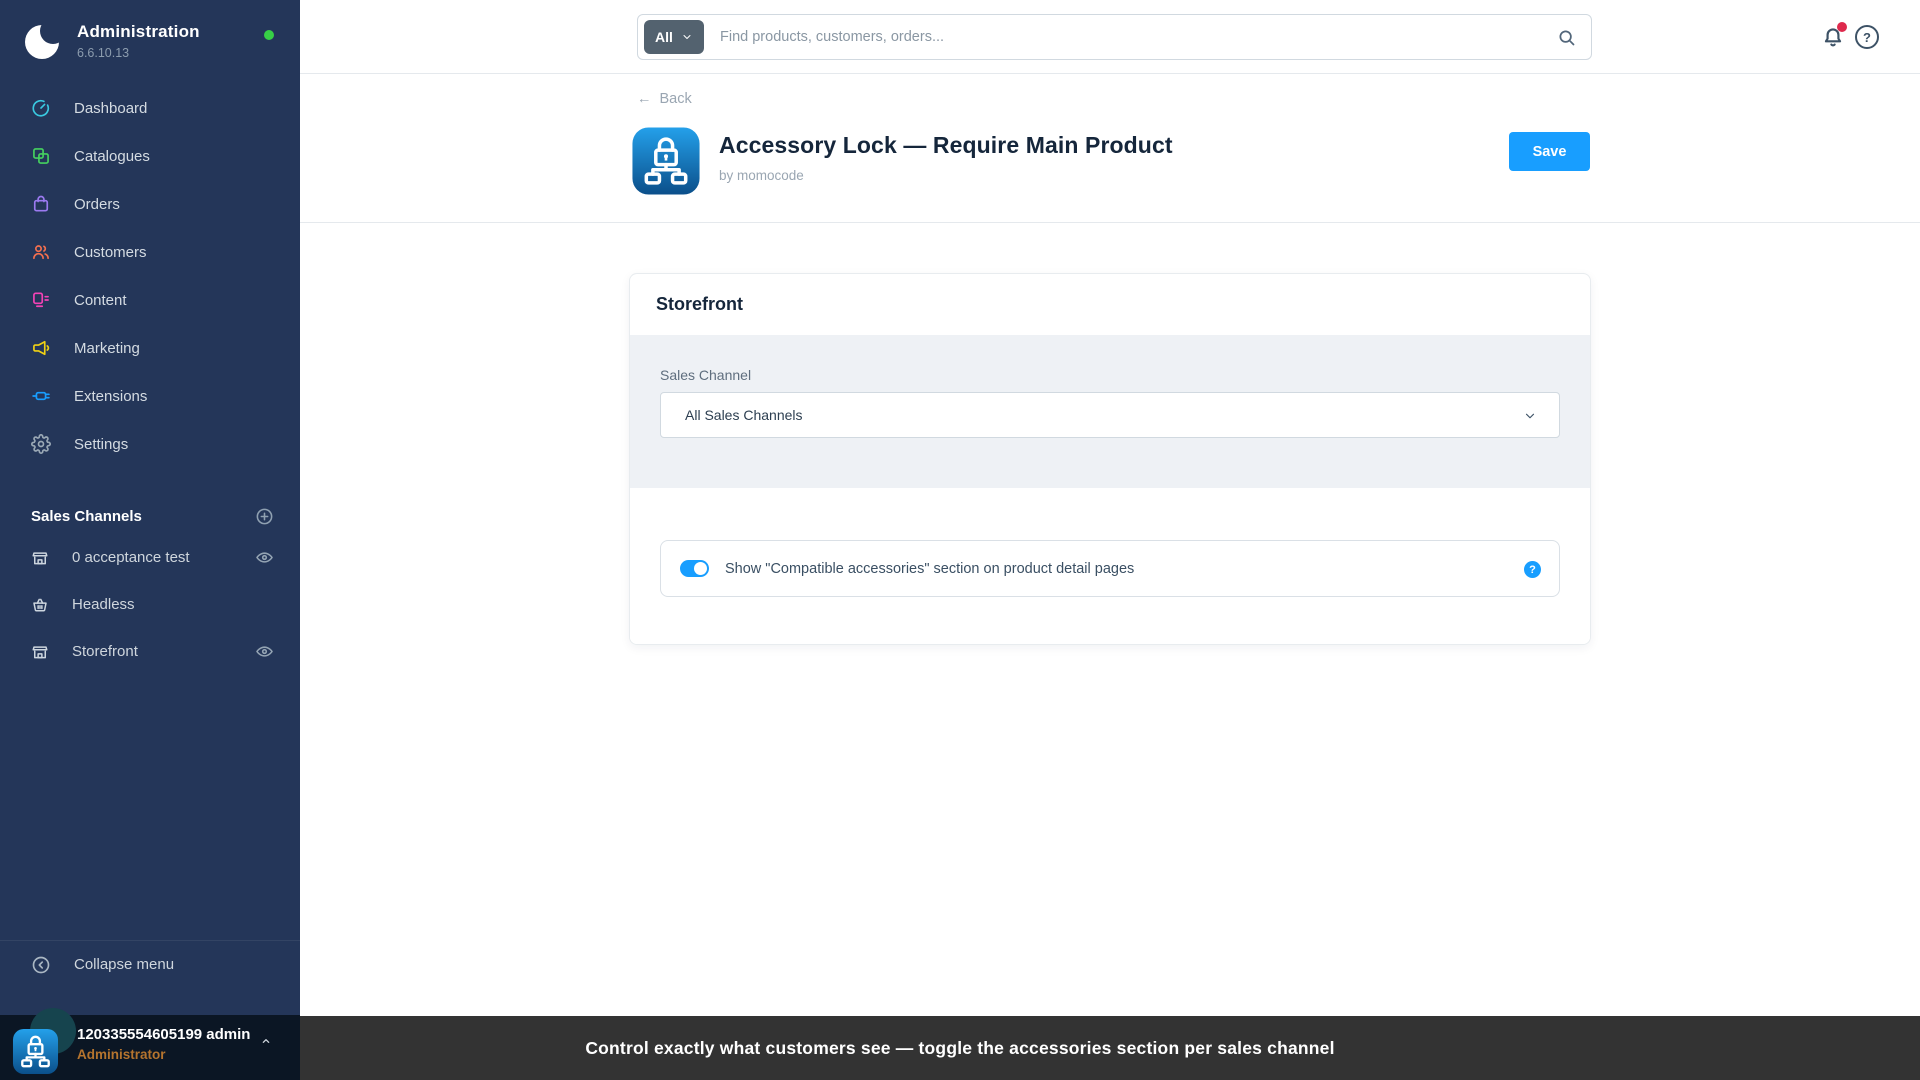  I want to click on sales-channel-select: All Sales Channels, so click(1110, 415).